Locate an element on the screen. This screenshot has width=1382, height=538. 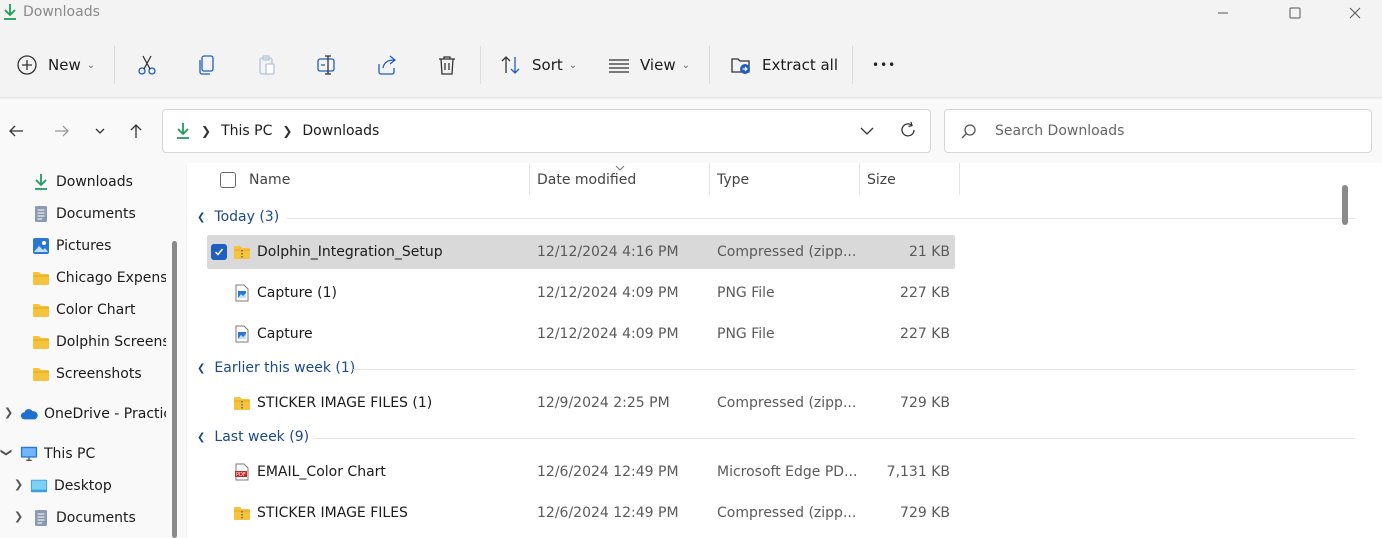
forward-button is located at coordinates (62, 131).